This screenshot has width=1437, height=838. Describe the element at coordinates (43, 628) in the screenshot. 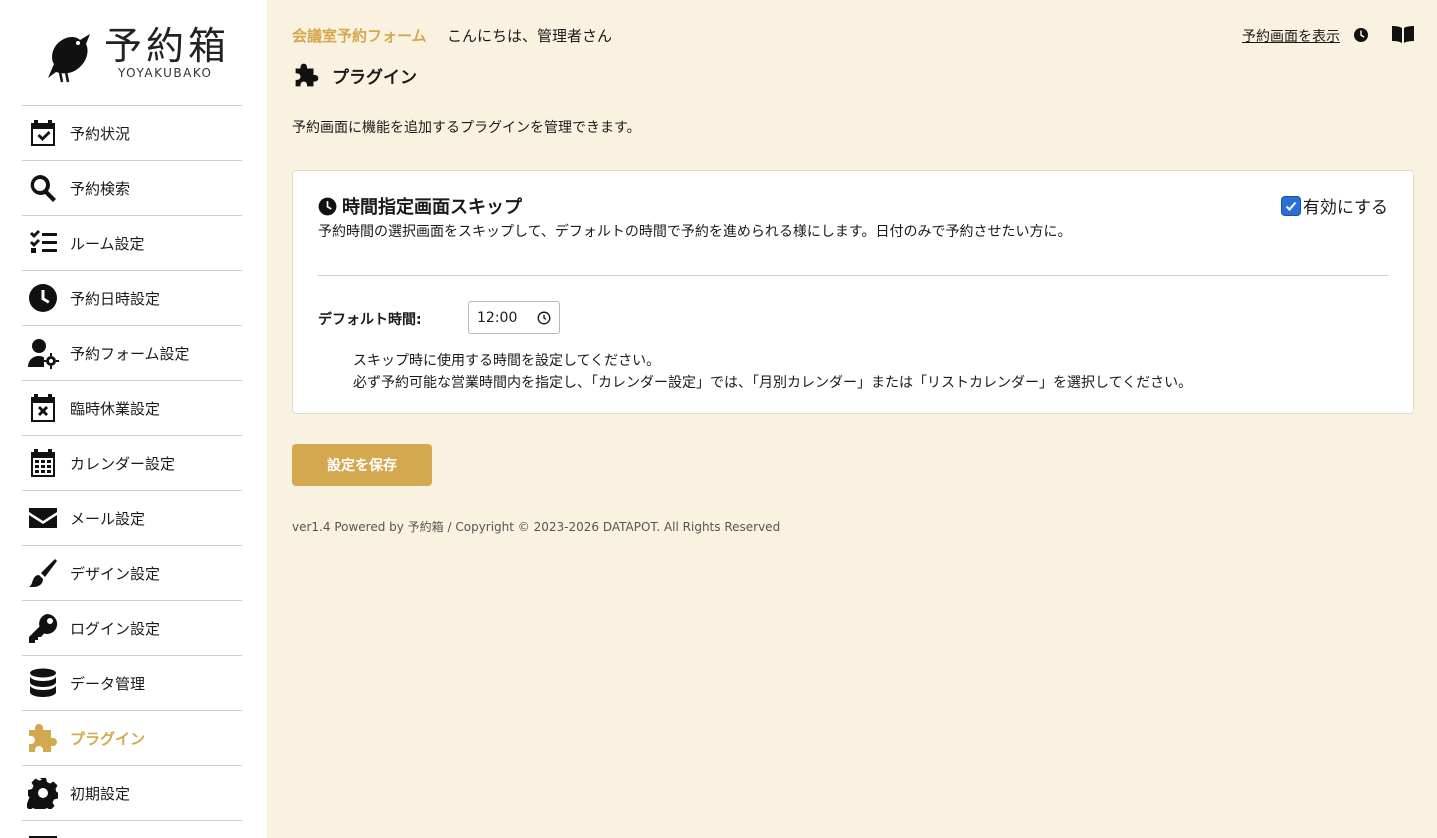

I see `key-icon` at that location.